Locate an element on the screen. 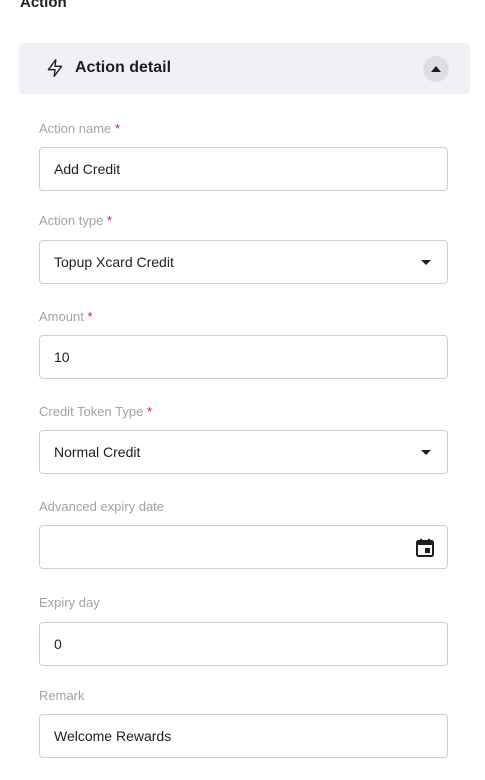  expiry-day-value: 0 is located at coordinates (58, 644).